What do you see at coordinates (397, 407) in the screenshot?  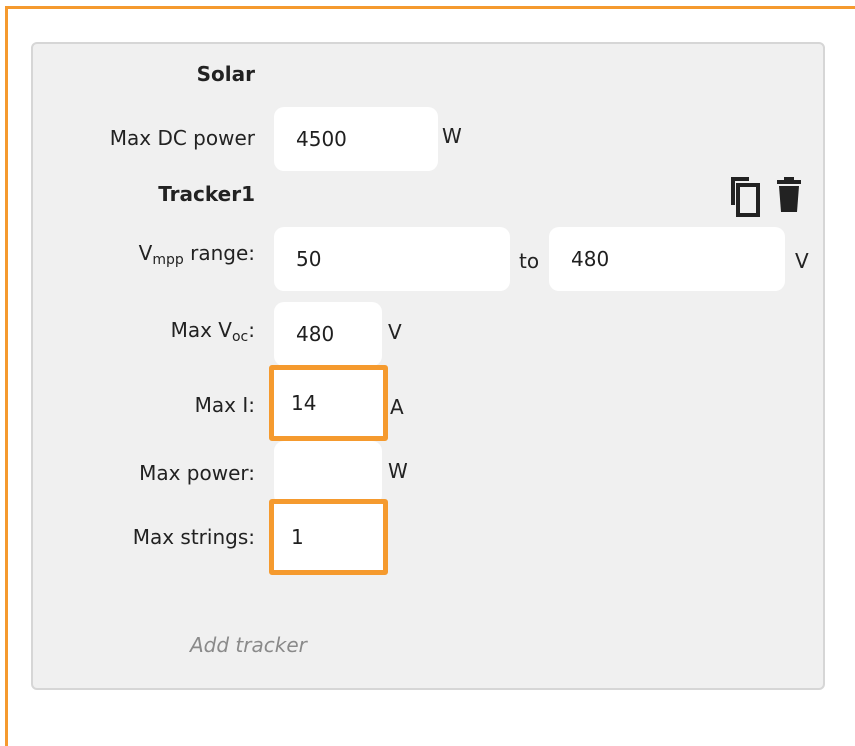 I see `max-i-unit: A` at bounding box center [397, 407].